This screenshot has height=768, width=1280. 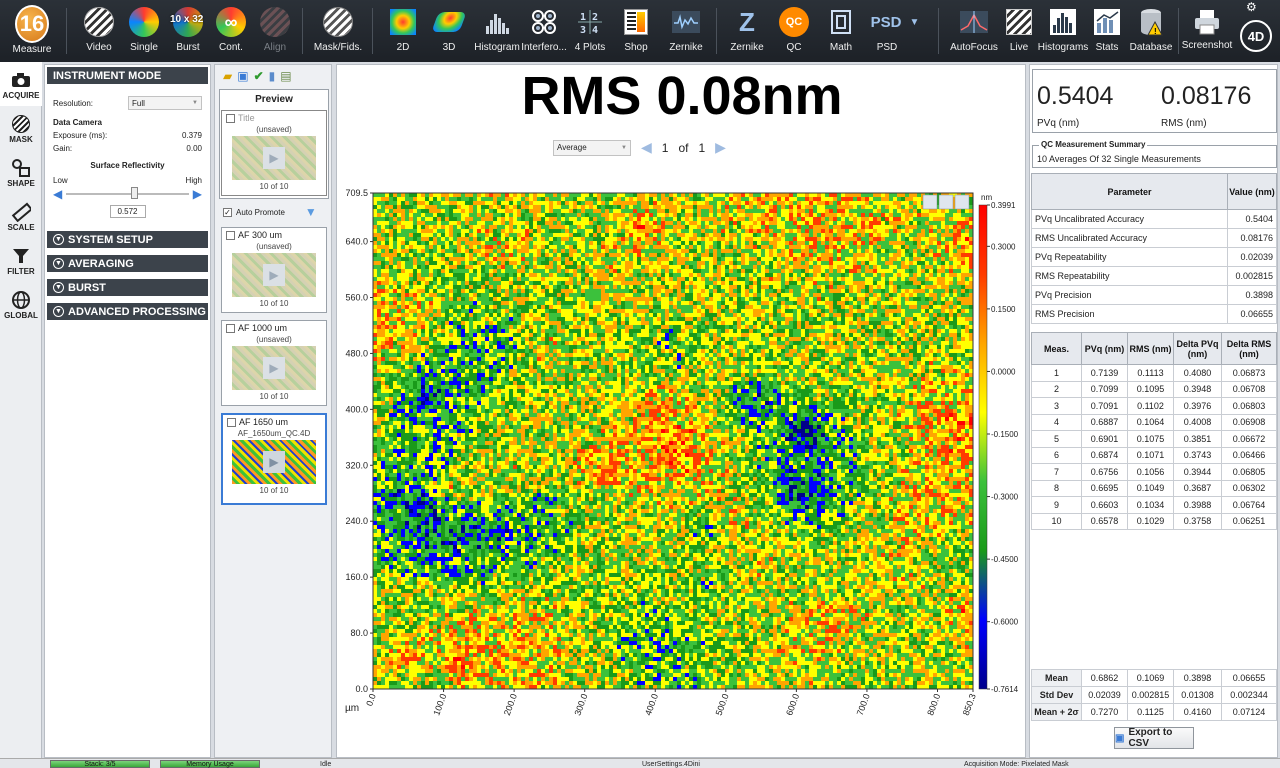 What do you see at coordinates (794, 31) in the screenshot?
I see `qc-button: QC QC` at bounding box center [794, 31].